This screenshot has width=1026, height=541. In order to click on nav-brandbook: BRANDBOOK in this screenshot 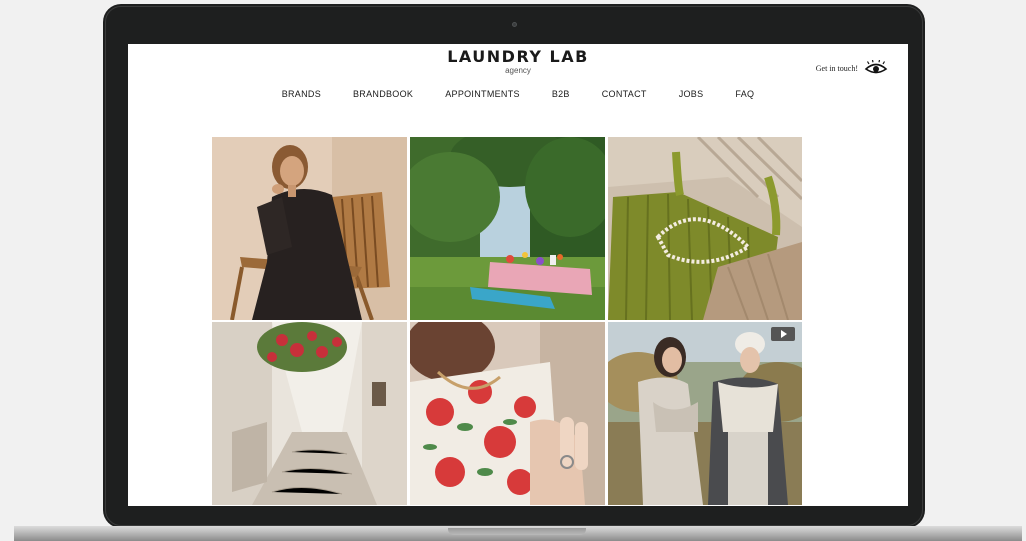, I will do `click(383, 94)`.